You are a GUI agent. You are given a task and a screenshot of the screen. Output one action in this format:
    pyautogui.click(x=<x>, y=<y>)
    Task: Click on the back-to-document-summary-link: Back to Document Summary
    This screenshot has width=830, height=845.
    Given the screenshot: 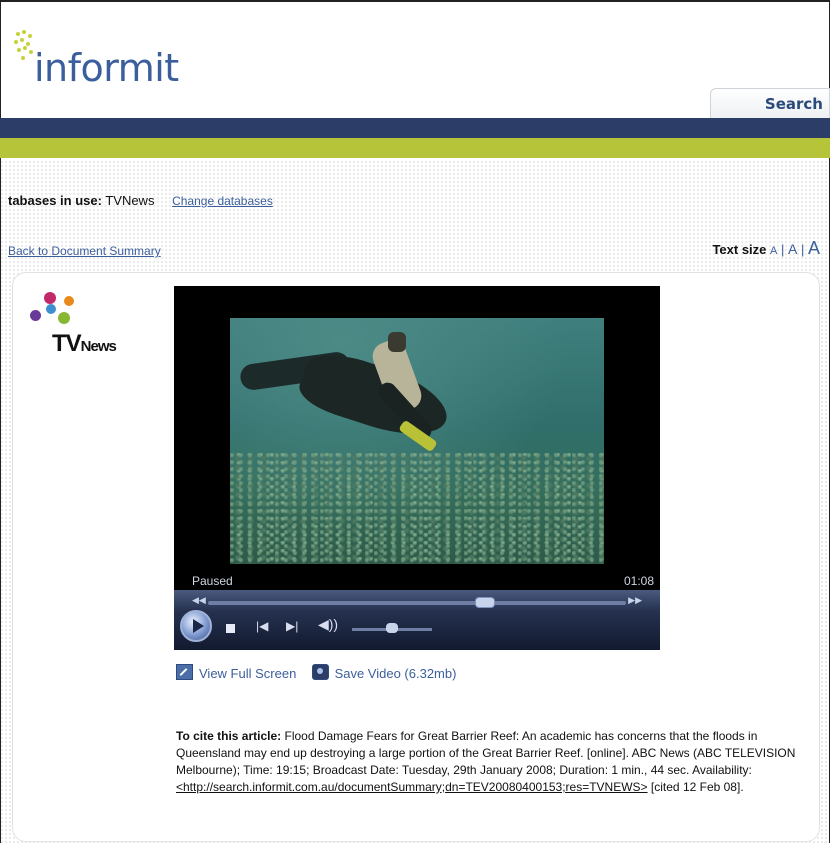 What is the action you would take?
    pyautogui.click(x=84, y=251)
    